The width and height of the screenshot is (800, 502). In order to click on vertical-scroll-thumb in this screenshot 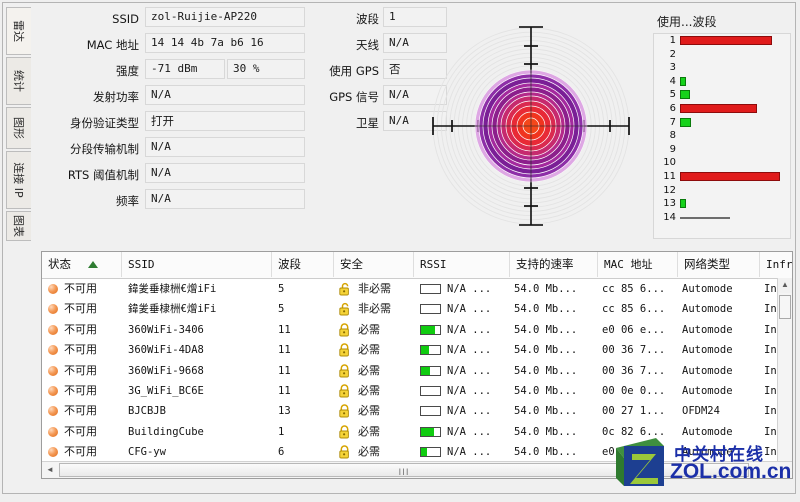, I will do `click(785, 307)`.